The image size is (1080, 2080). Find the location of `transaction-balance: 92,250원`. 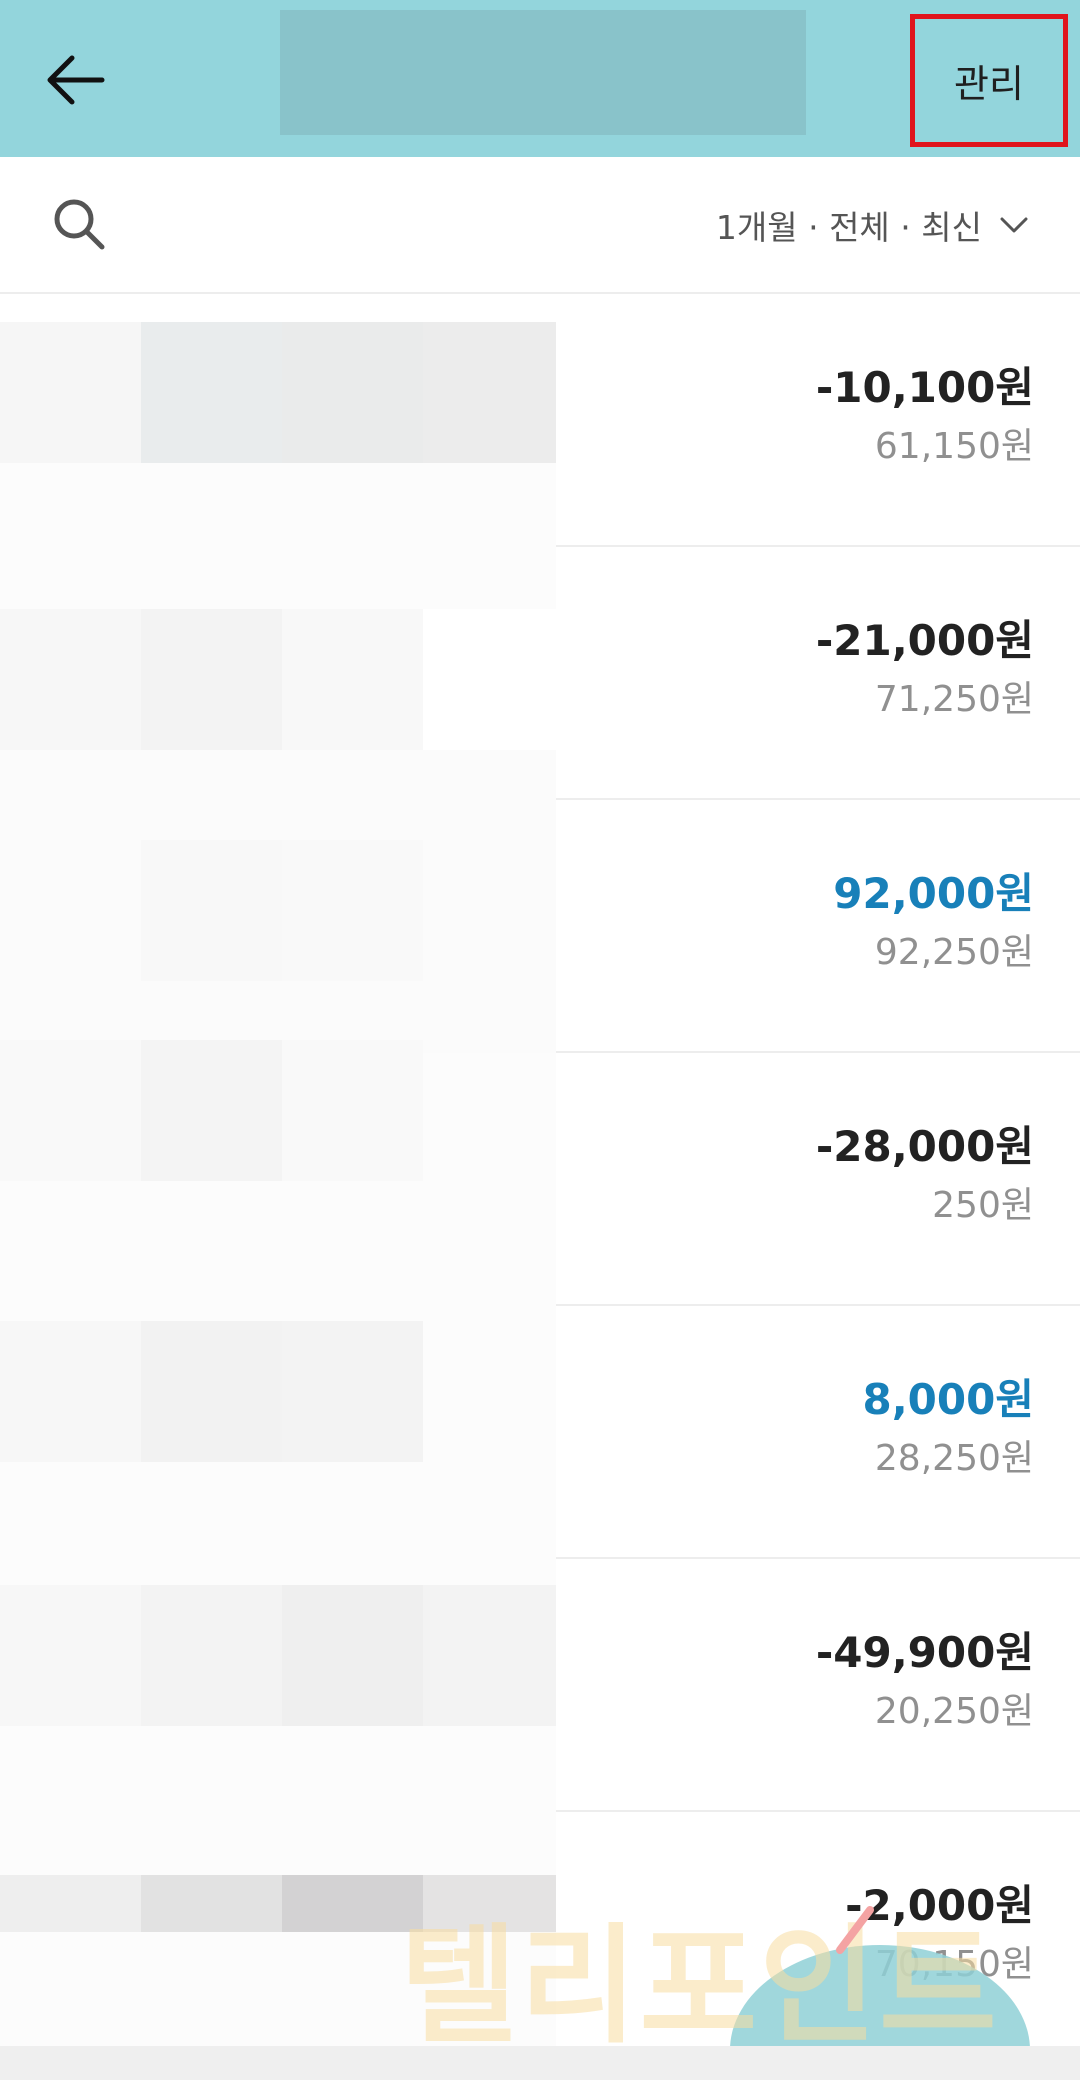

transaction-balance: 92,250원 is located at coordinates (954, 952).